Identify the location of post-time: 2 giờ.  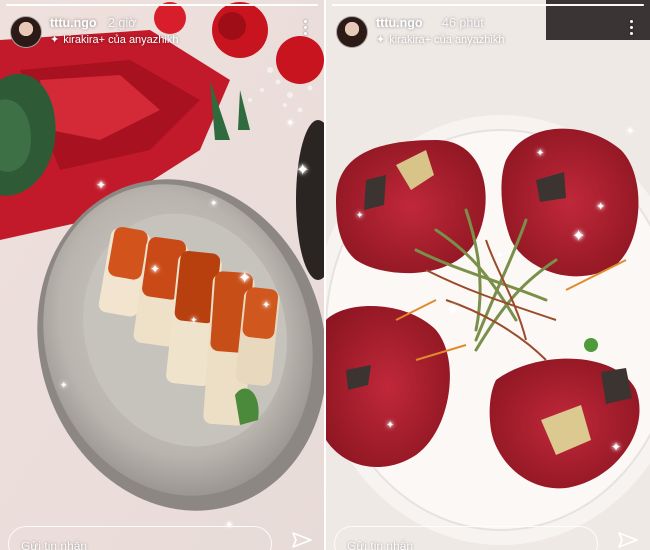
(122, 23).